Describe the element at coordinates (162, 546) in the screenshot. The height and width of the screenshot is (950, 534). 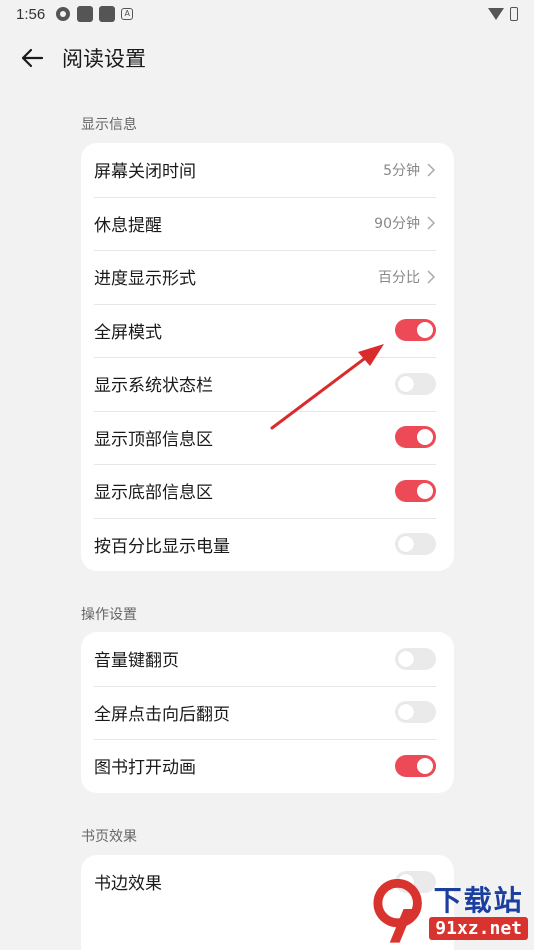
I see `setting-label: 按百分比显示电量` at that location.